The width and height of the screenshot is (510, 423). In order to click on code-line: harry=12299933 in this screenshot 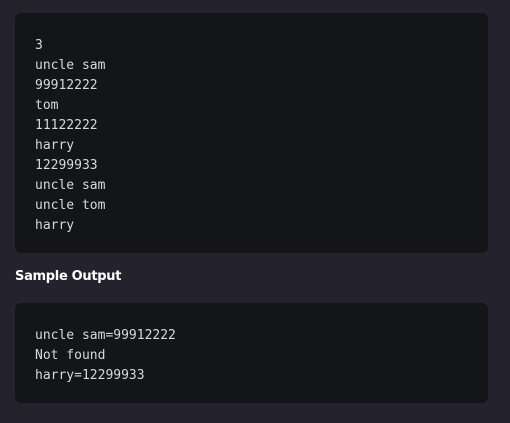, I will do `click(90, 375)`.